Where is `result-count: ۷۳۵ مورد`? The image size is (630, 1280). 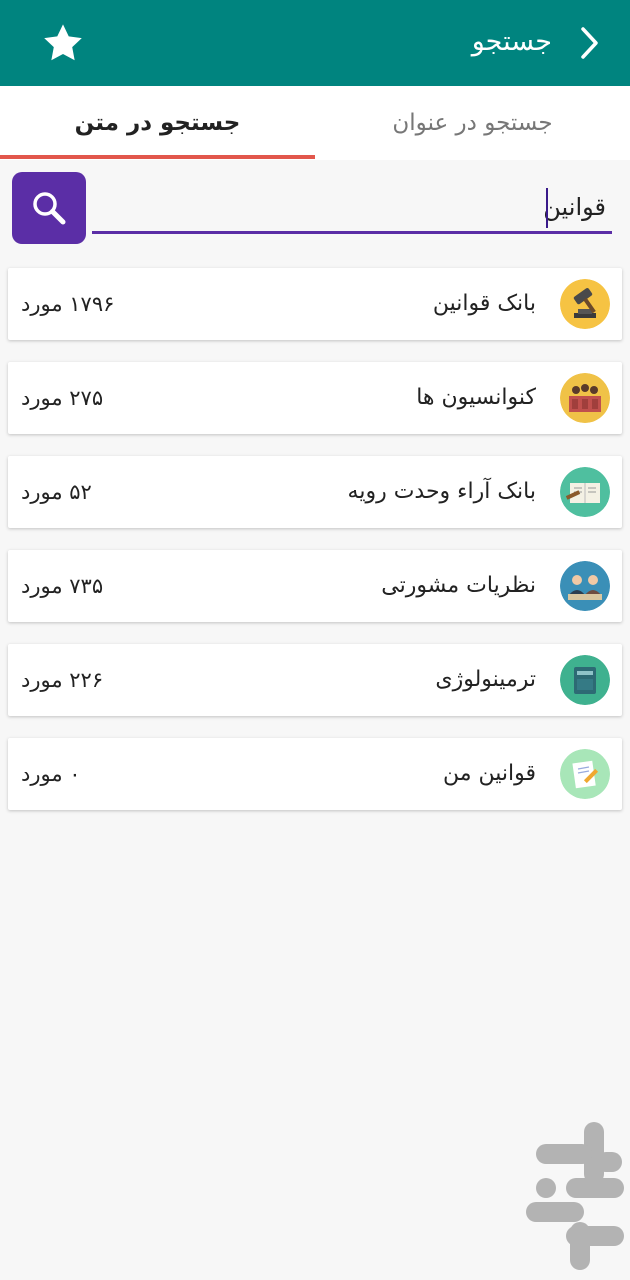
result-count: ۷۳۵ مورد is located at coordinates (62, 586).